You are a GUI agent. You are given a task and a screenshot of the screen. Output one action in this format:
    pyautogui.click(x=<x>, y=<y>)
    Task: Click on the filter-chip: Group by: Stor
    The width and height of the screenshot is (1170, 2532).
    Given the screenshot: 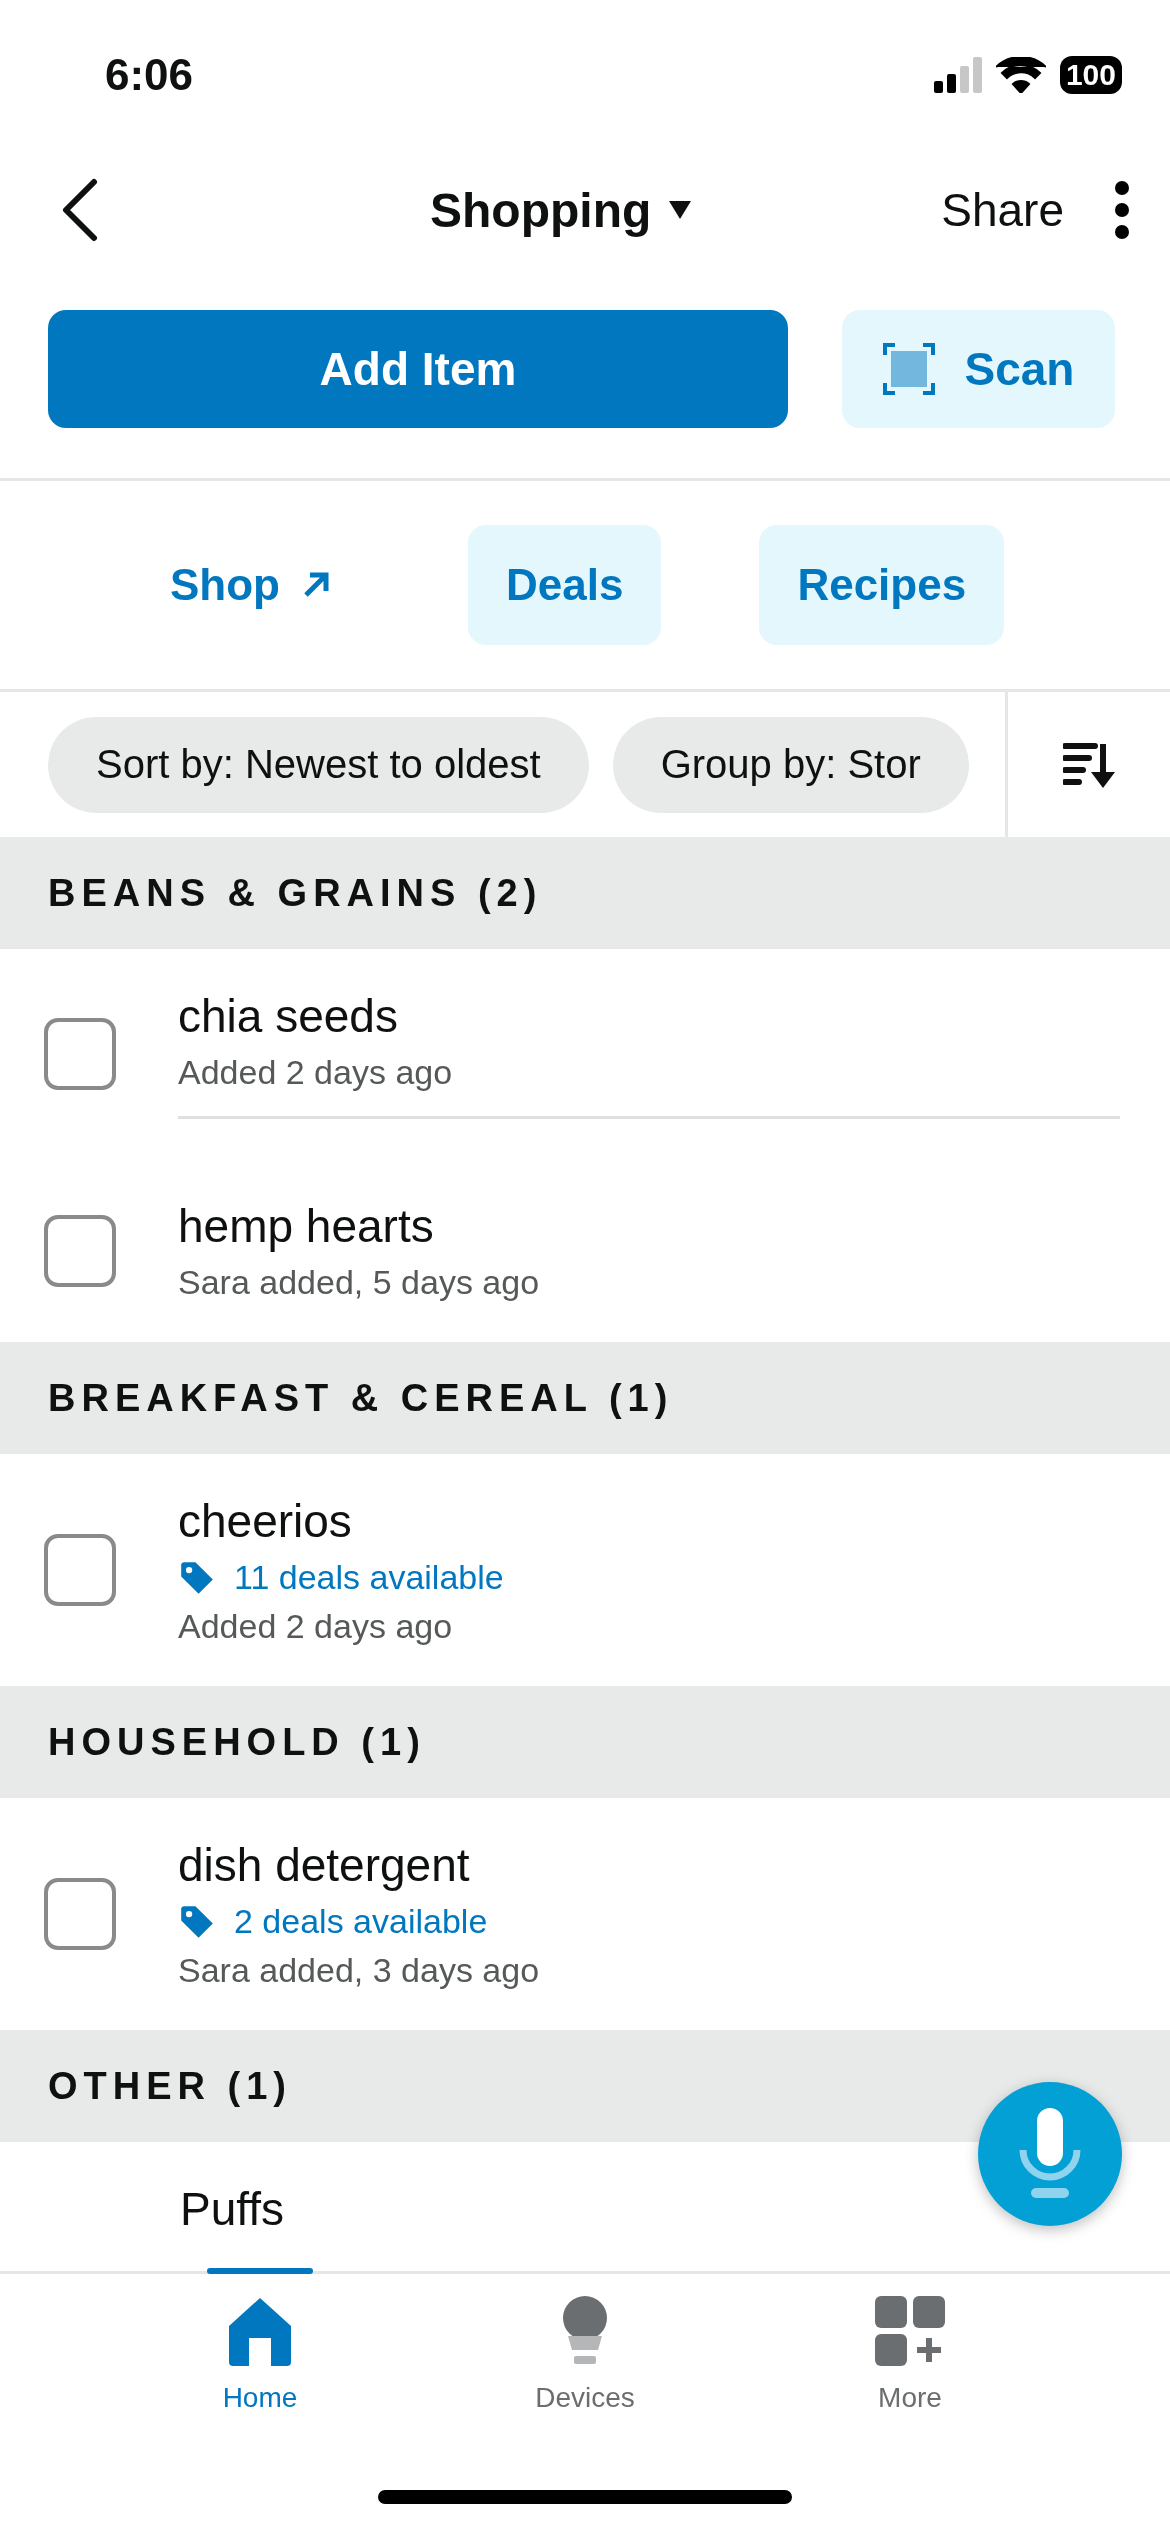 What is the action you would take?
    pyautogui.click(x=790, y=764)
    